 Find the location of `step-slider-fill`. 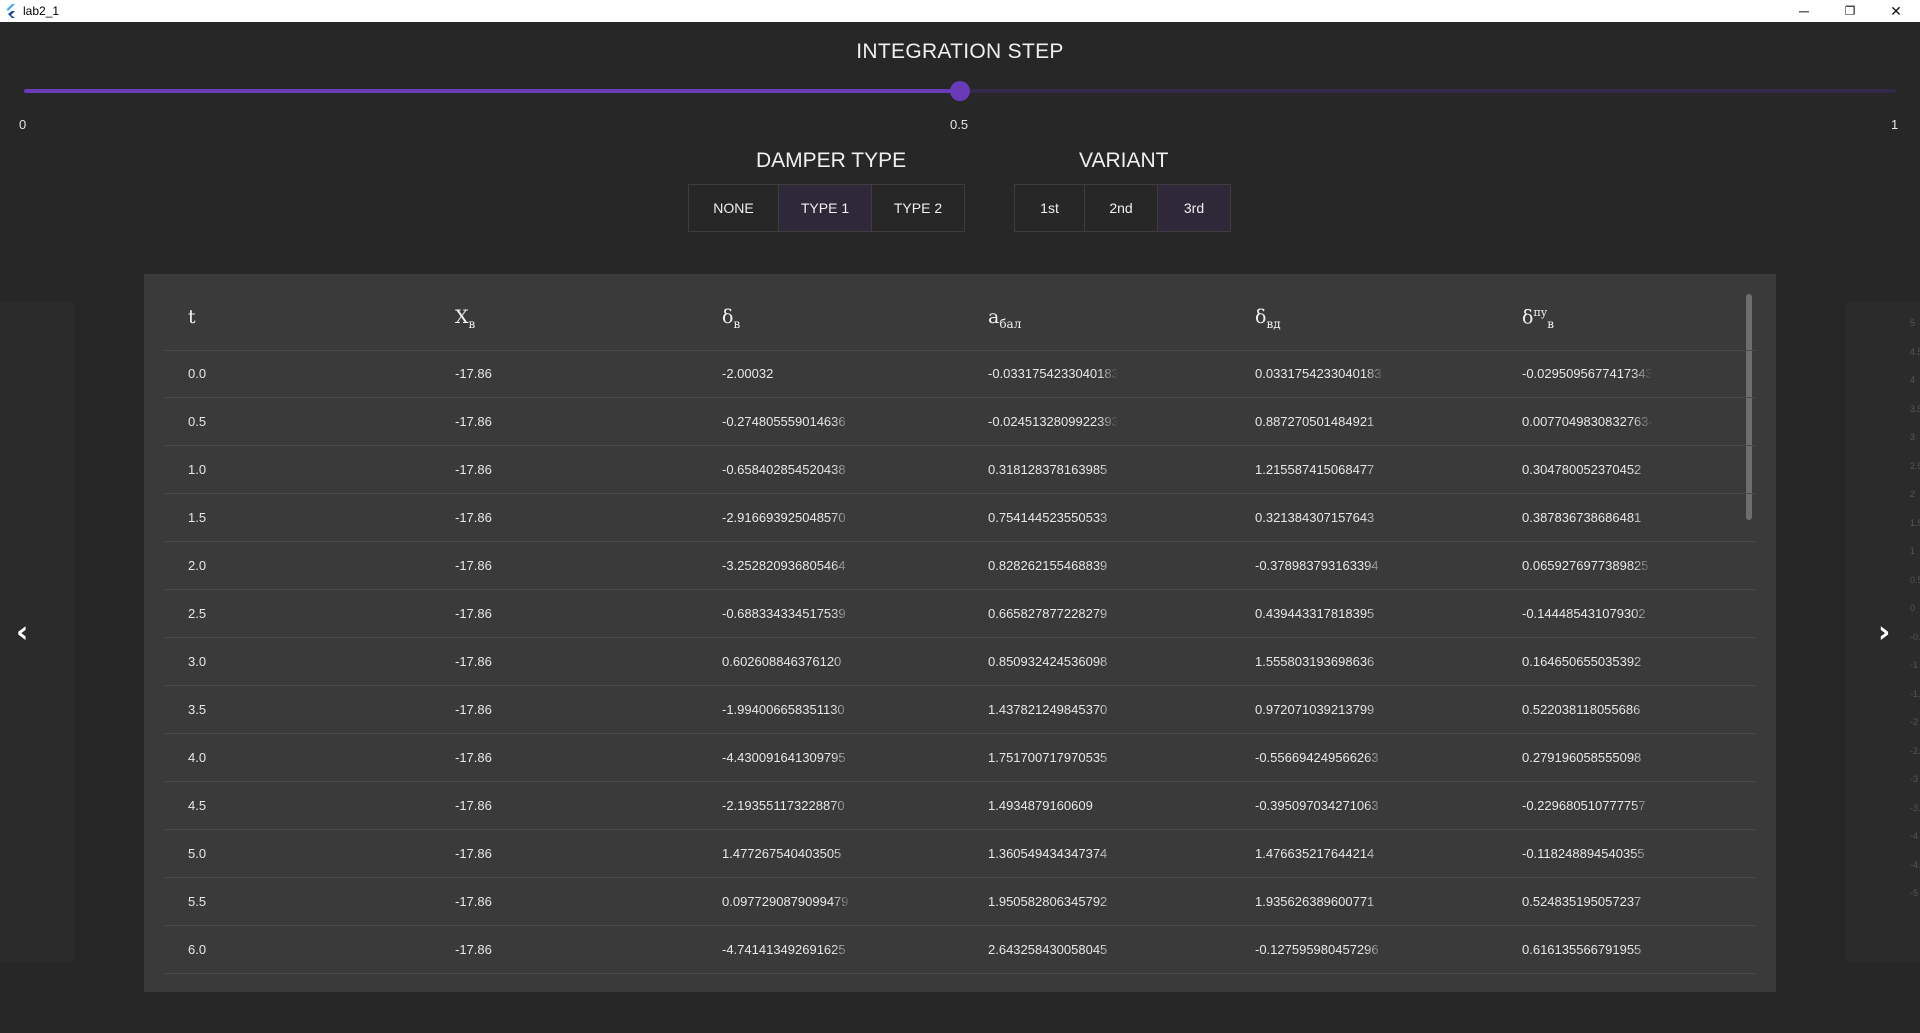

step-slider-fill is located at coordinates (492, 91).